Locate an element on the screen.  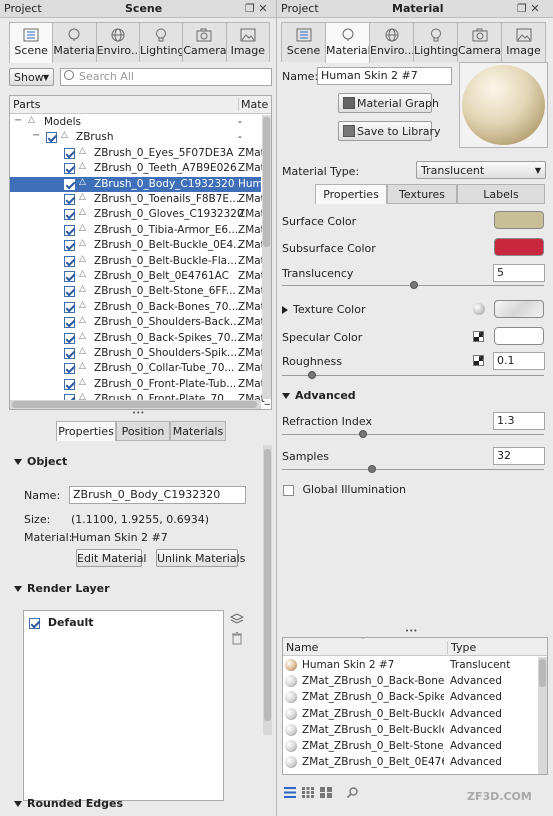
material-list-row: ZMat_ZBrush_0_Back-Spikes_7 Advanced is located at coordinates (411, 698).